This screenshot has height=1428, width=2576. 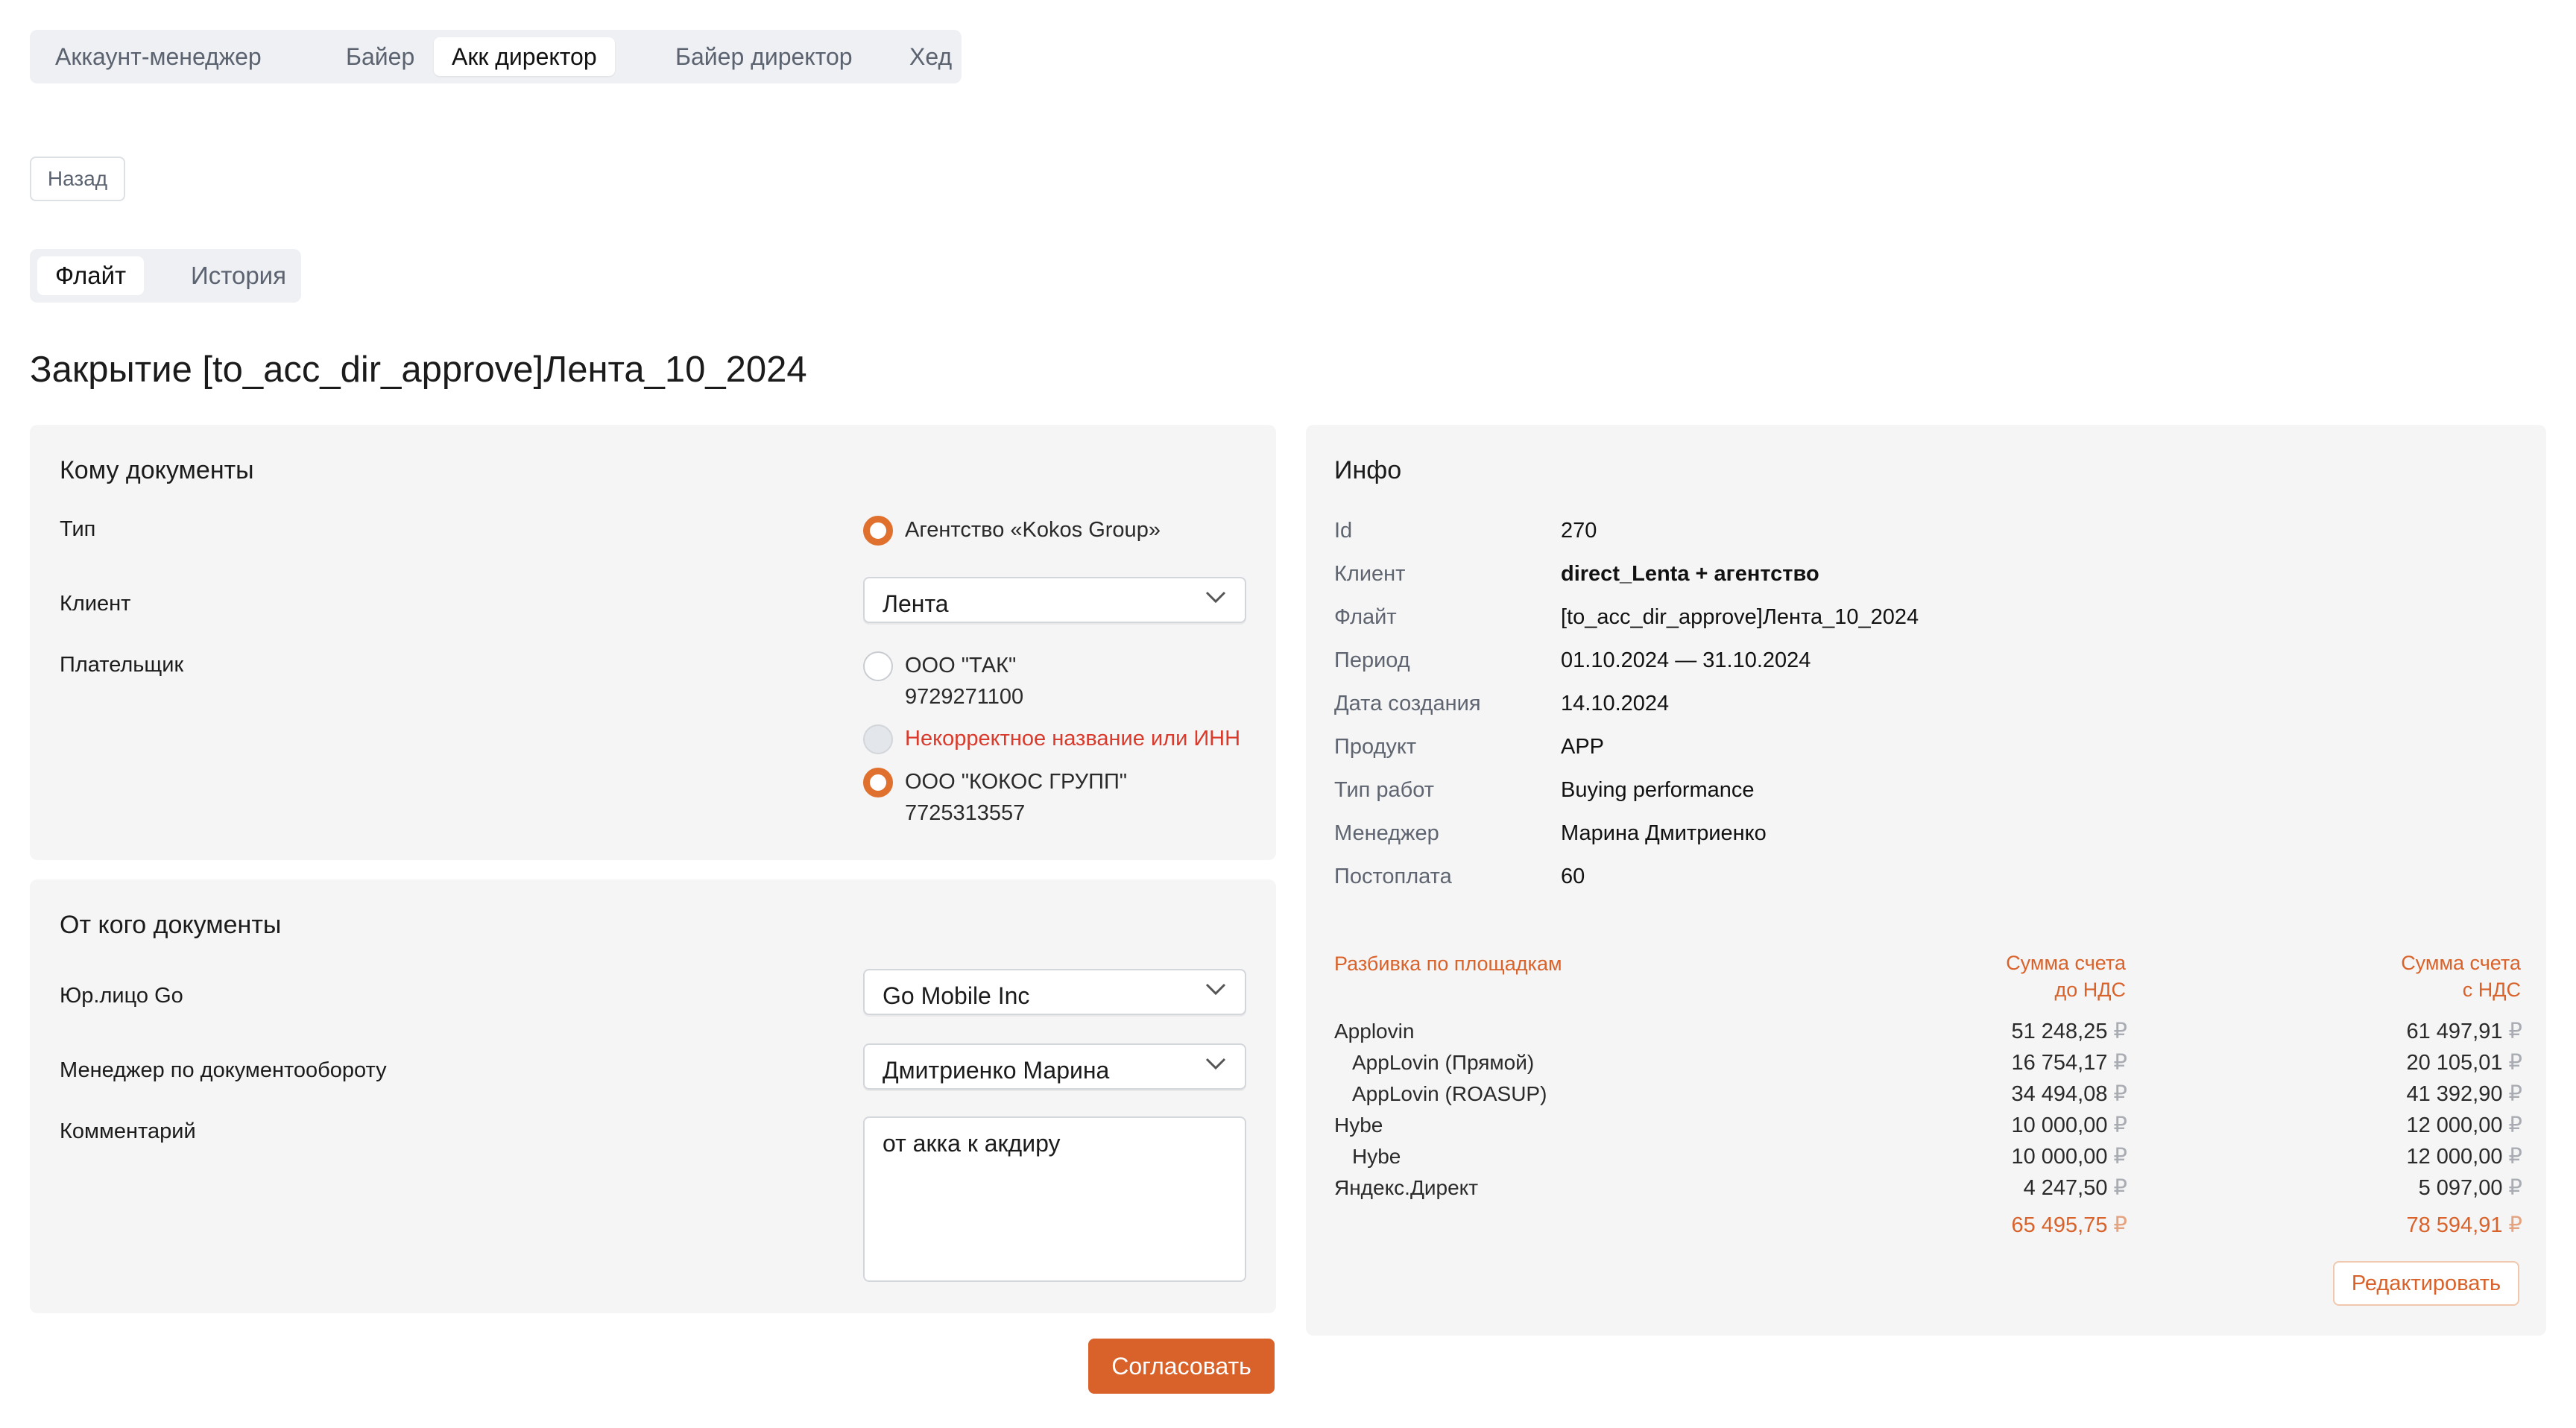 What do you see at coordinates (1686, 660) in the screenshot?
I see `info-value-period: 01.10.2024 — 31.10.2024` at bounding box center [1686, 660].